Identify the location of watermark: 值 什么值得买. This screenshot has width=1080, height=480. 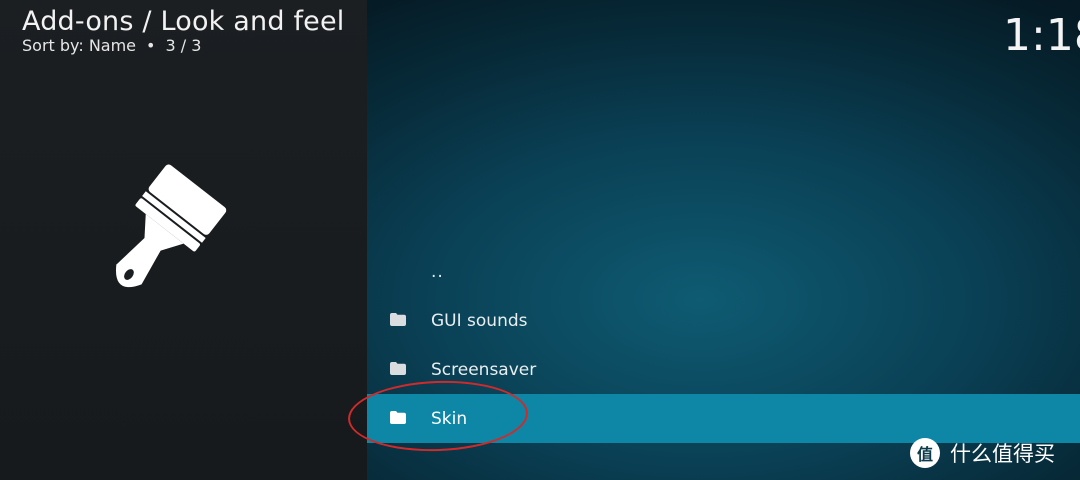
(982, 453).